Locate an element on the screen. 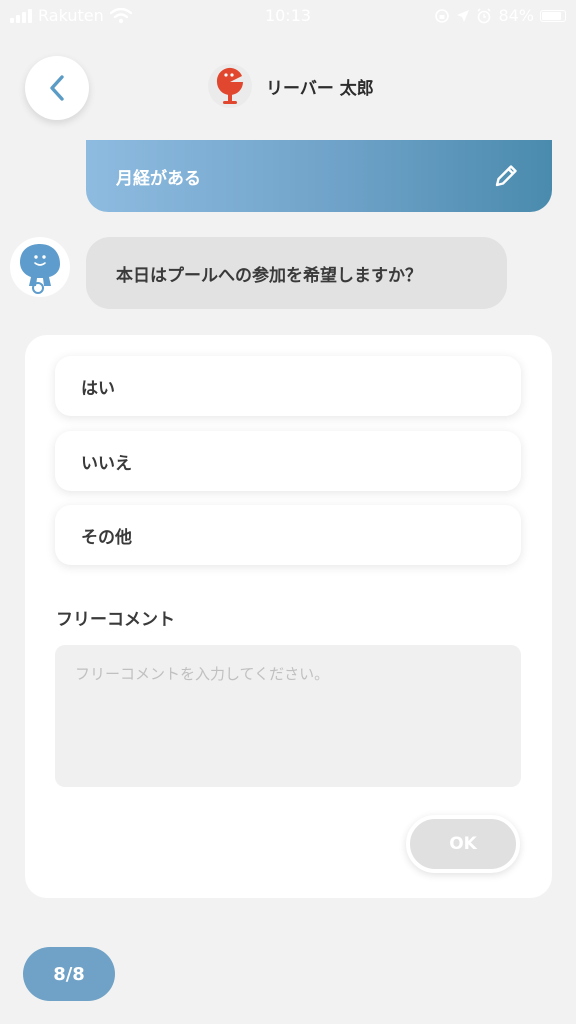 The image size is (576, 1024). option-label: いいえ is located at coordinates (106, 463).